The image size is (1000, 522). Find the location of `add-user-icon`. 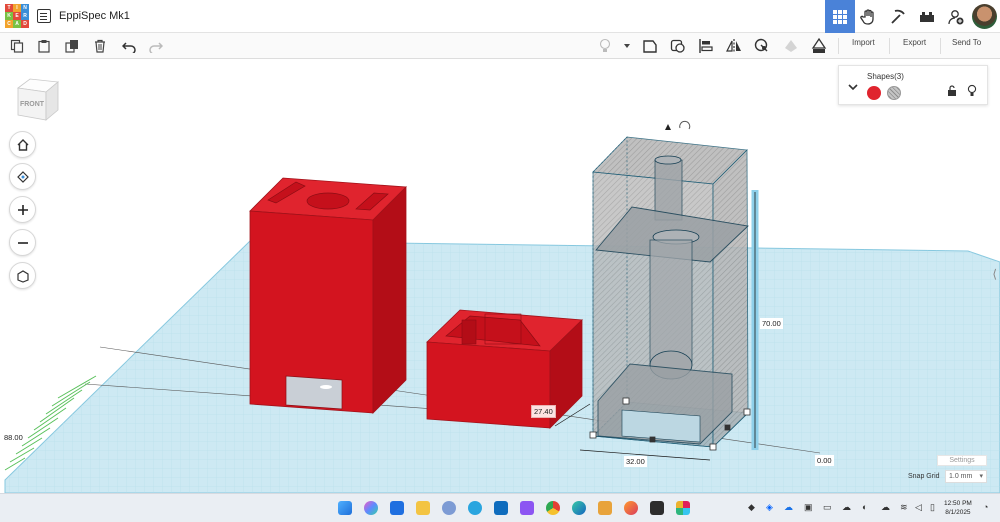

add-user-icon is located at coordinates (956, 16).